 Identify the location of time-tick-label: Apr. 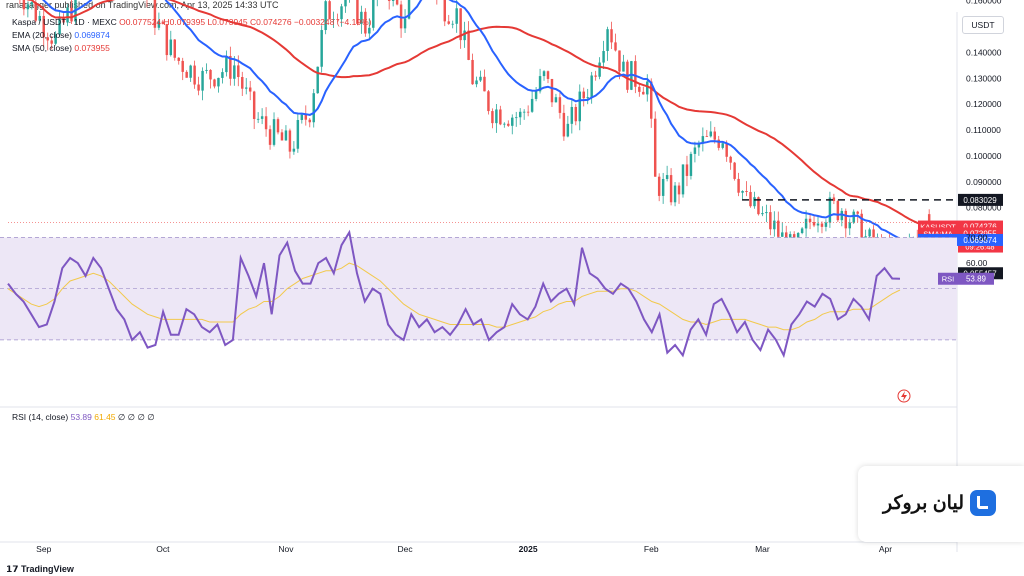
(885, 549).